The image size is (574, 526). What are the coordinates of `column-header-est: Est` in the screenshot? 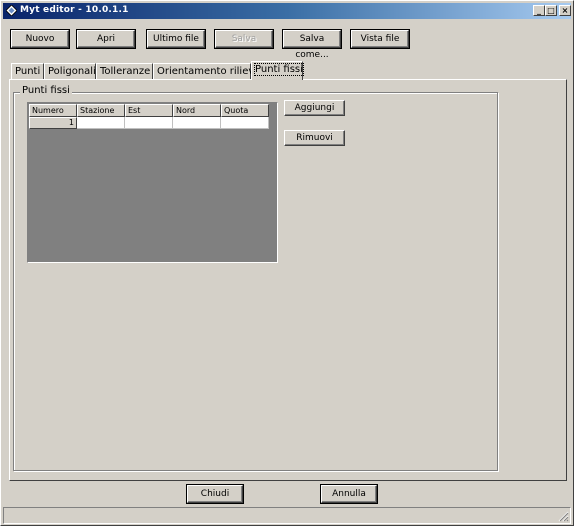 It's located at (149, 110).